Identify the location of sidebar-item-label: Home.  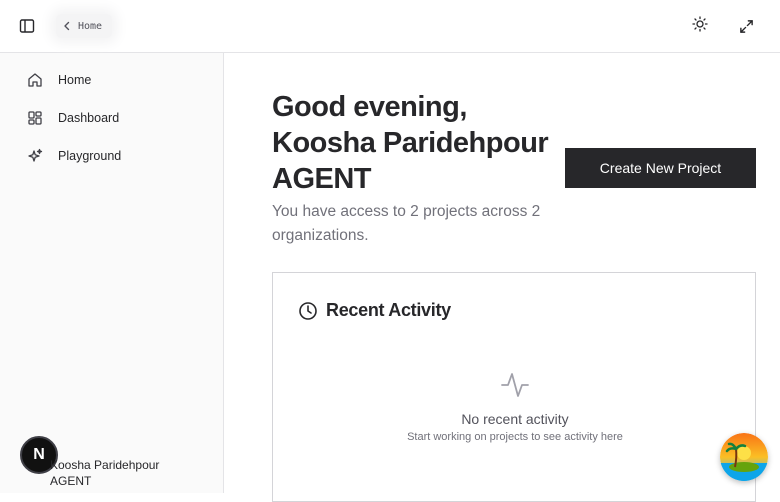
(75, 80).